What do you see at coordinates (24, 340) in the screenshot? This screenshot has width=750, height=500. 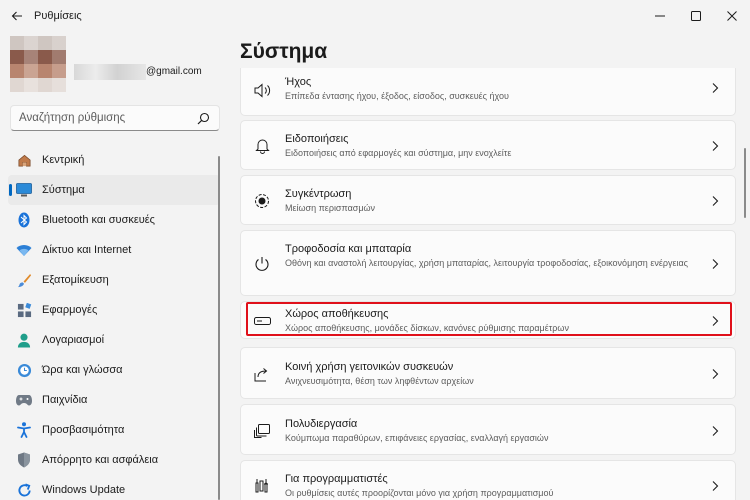 I see `account-icon` at bounding box center [24, 340].